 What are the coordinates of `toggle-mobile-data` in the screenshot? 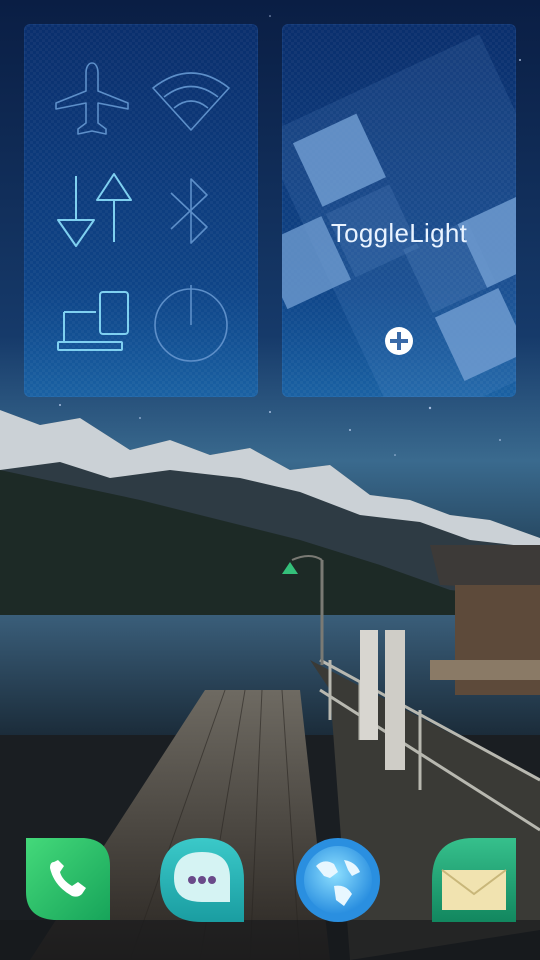 It's located at (92, 211).